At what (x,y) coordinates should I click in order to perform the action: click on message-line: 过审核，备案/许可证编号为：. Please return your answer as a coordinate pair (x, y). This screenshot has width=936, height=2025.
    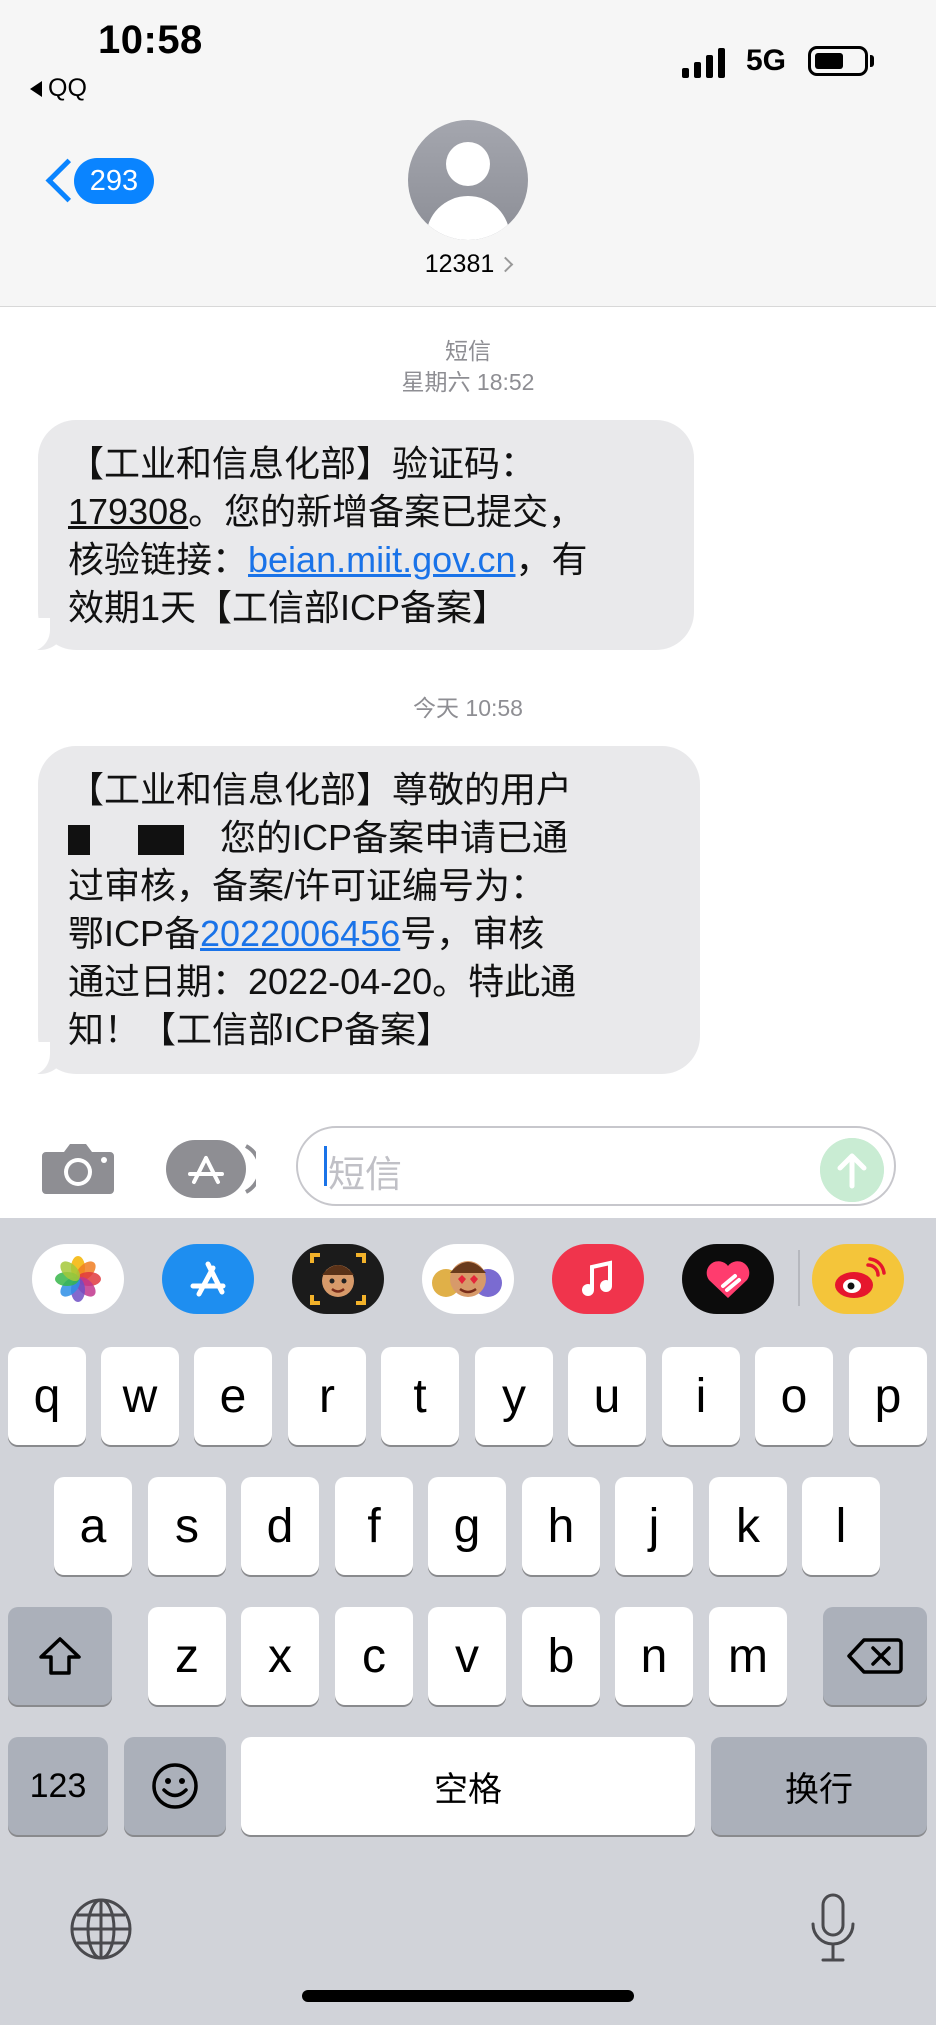
    Looking at the image, I should click on (307, 885).